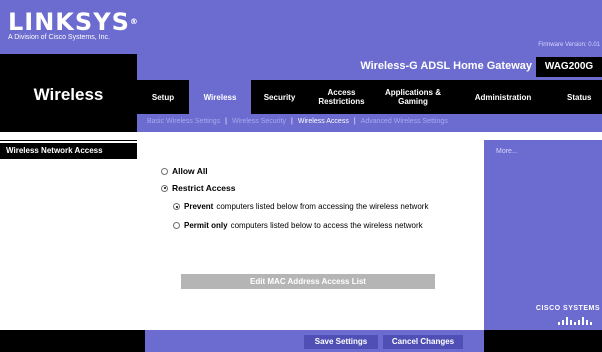 The width and height of the screenshot is (602, 352). What do you see at coordinates (503, 97) in the screenshot?
I see `tab-administration: Administration` at bounding box center [503, 97].